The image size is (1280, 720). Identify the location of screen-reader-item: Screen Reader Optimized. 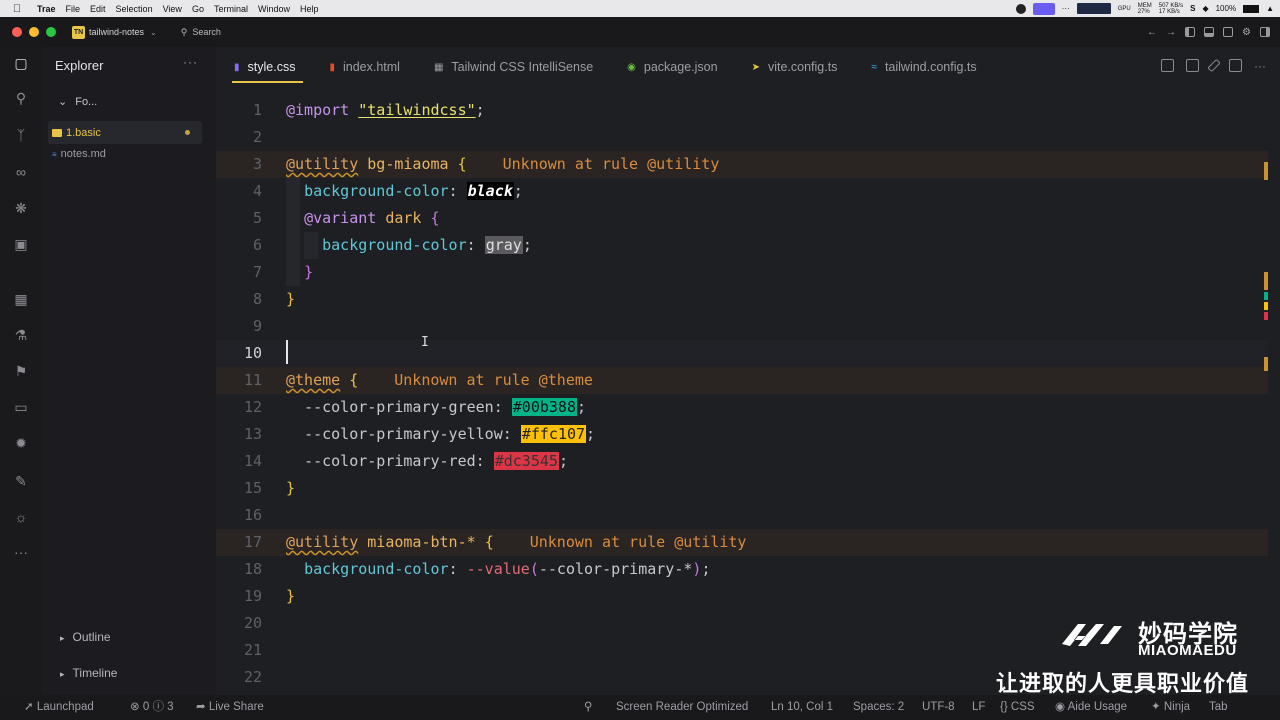
(682, 707).